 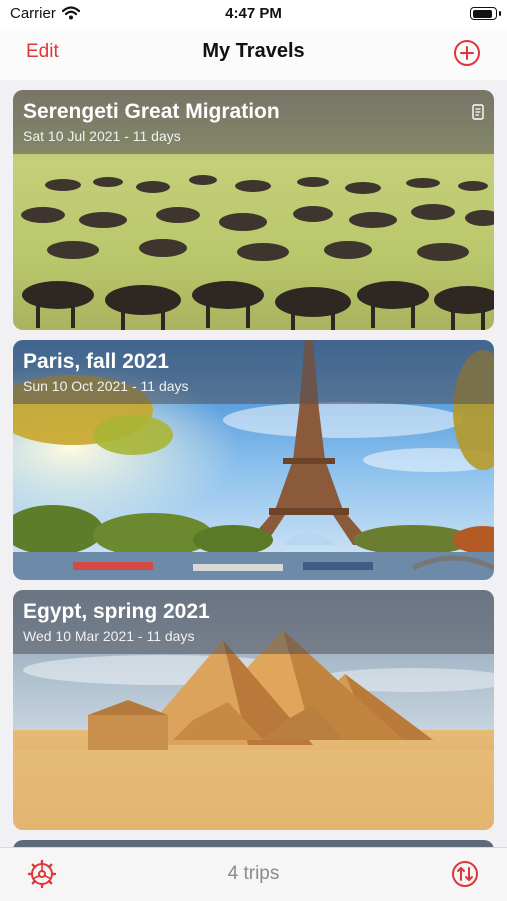 I want to click on trip-card, so click(x=253, y=843).